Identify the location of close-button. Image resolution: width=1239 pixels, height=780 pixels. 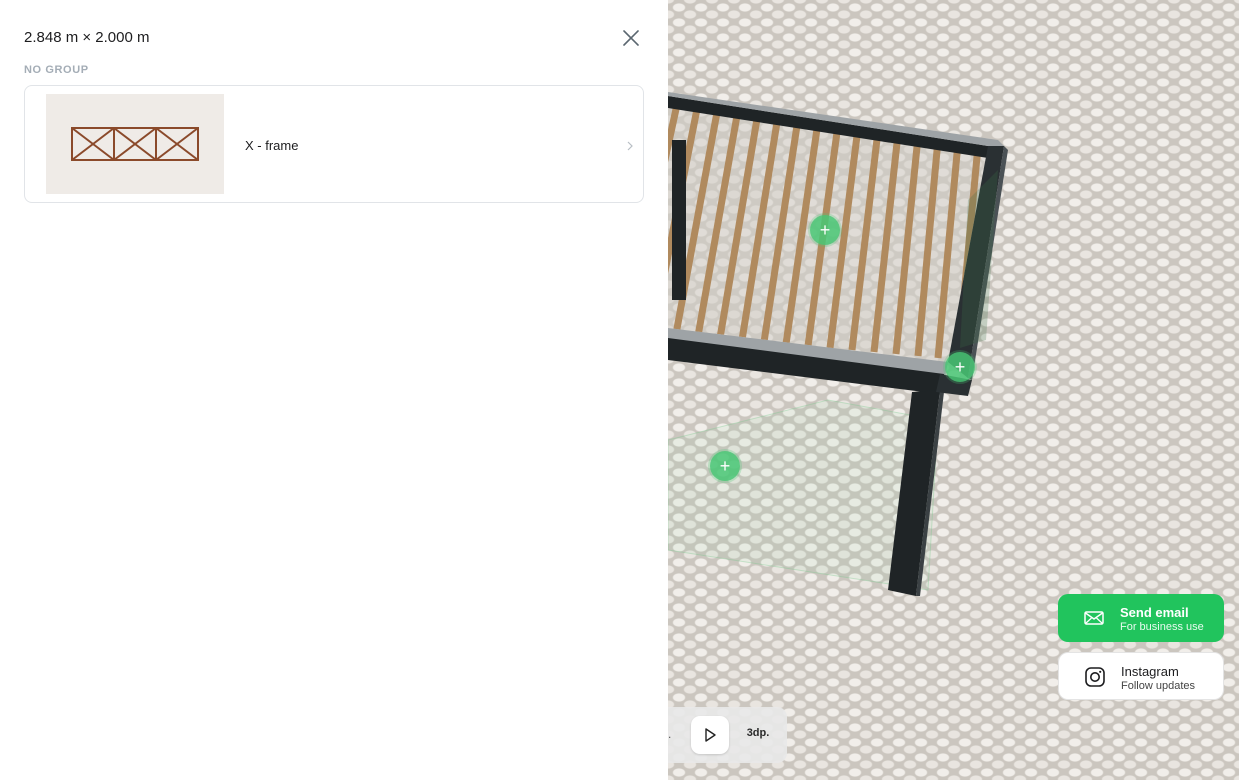
(631, 38).